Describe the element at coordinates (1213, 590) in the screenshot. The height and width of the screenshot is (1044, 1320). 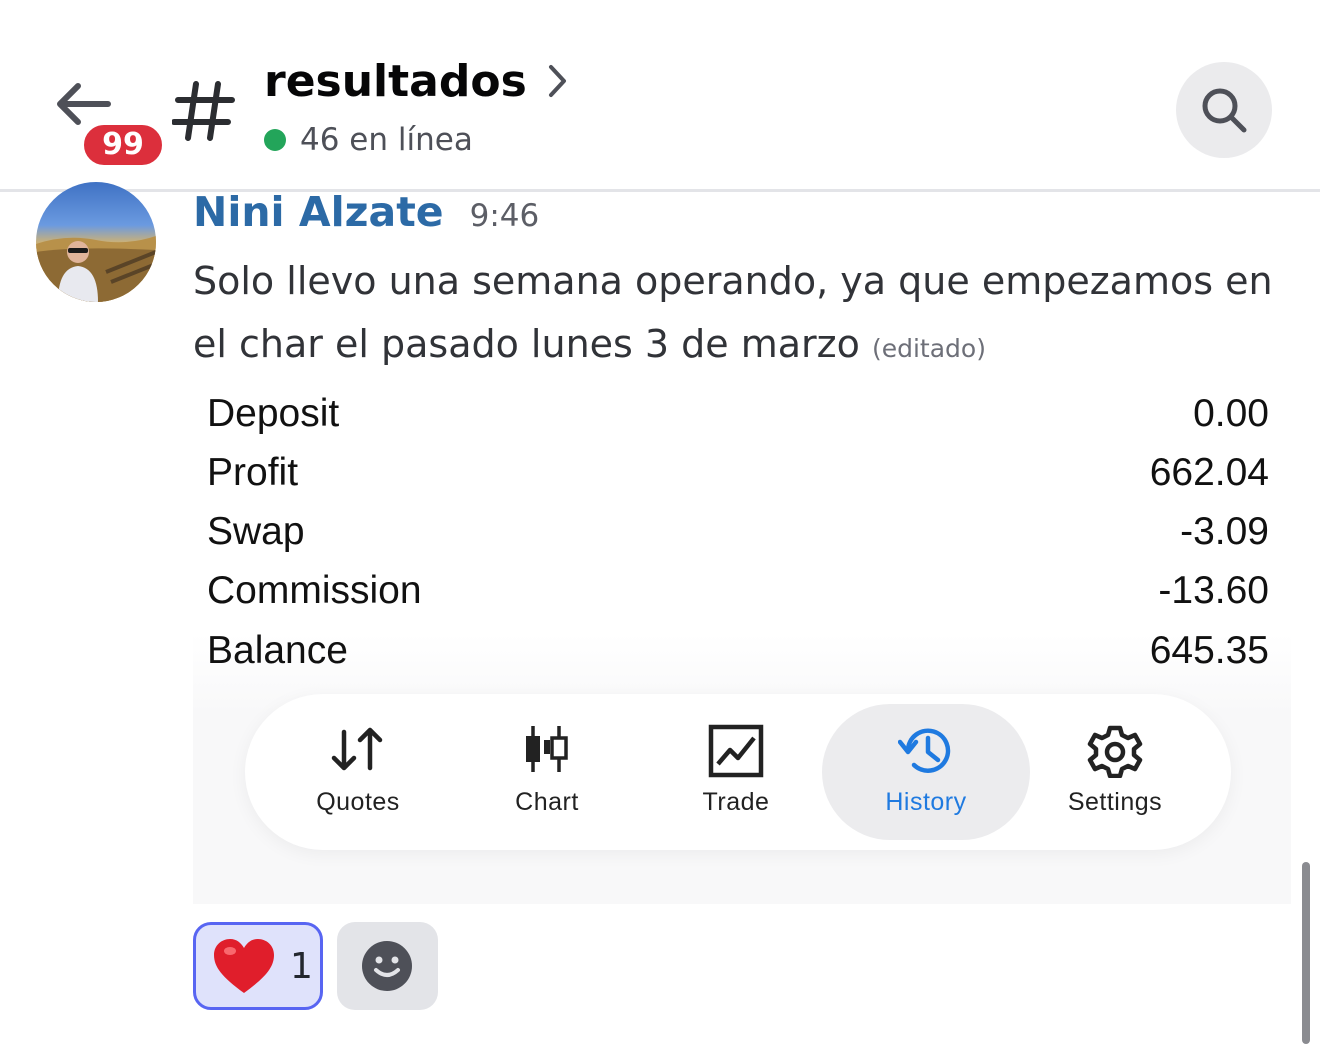
I see `summary-value: -13.60` at that location.